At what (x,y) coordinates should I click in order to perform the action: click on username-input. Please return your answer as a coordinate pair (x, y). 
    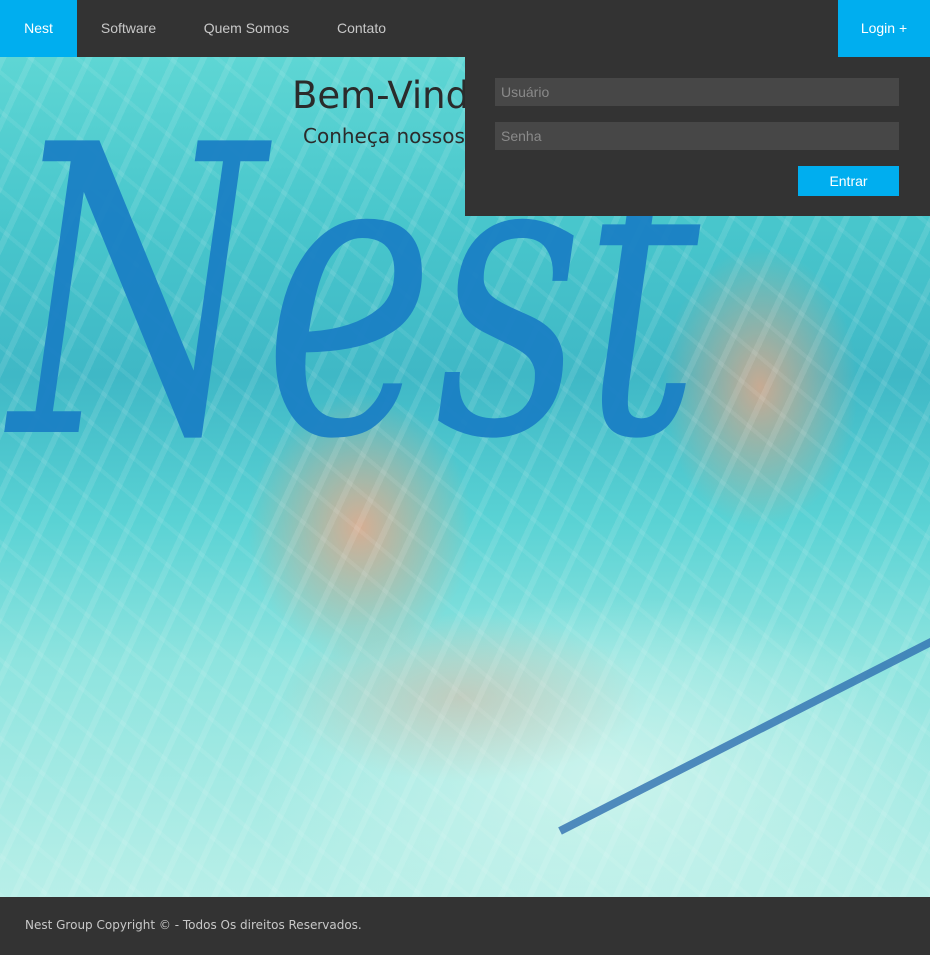
    Looking at the image, I should click on (697, 92).